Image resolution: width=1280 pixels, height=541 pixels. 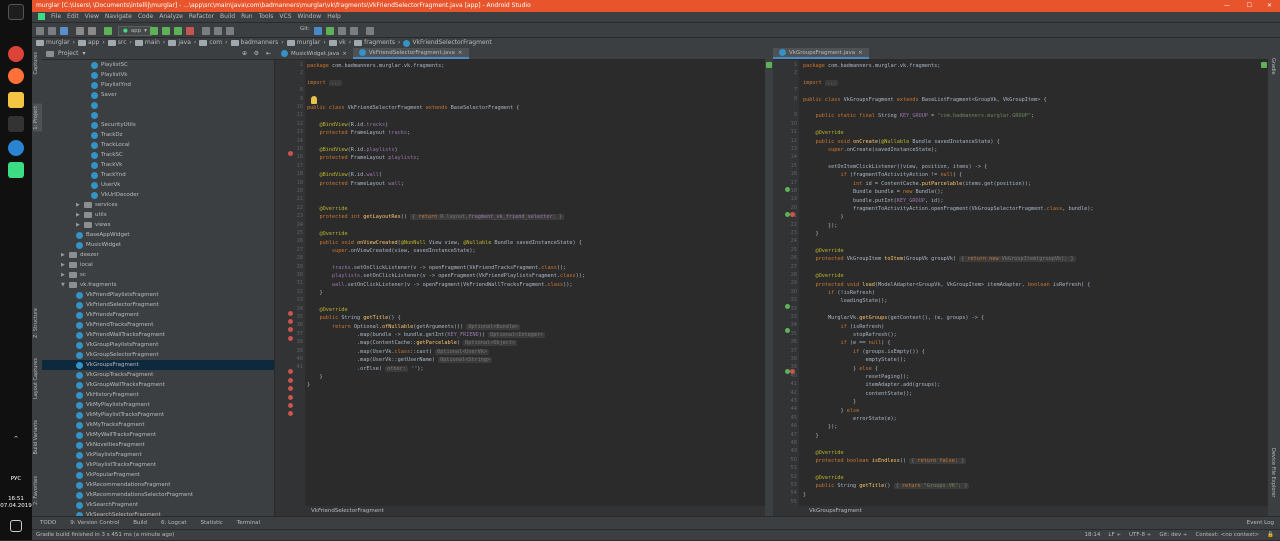 I want to click on tree-class: TrackDz, so click(x=107, y=135).